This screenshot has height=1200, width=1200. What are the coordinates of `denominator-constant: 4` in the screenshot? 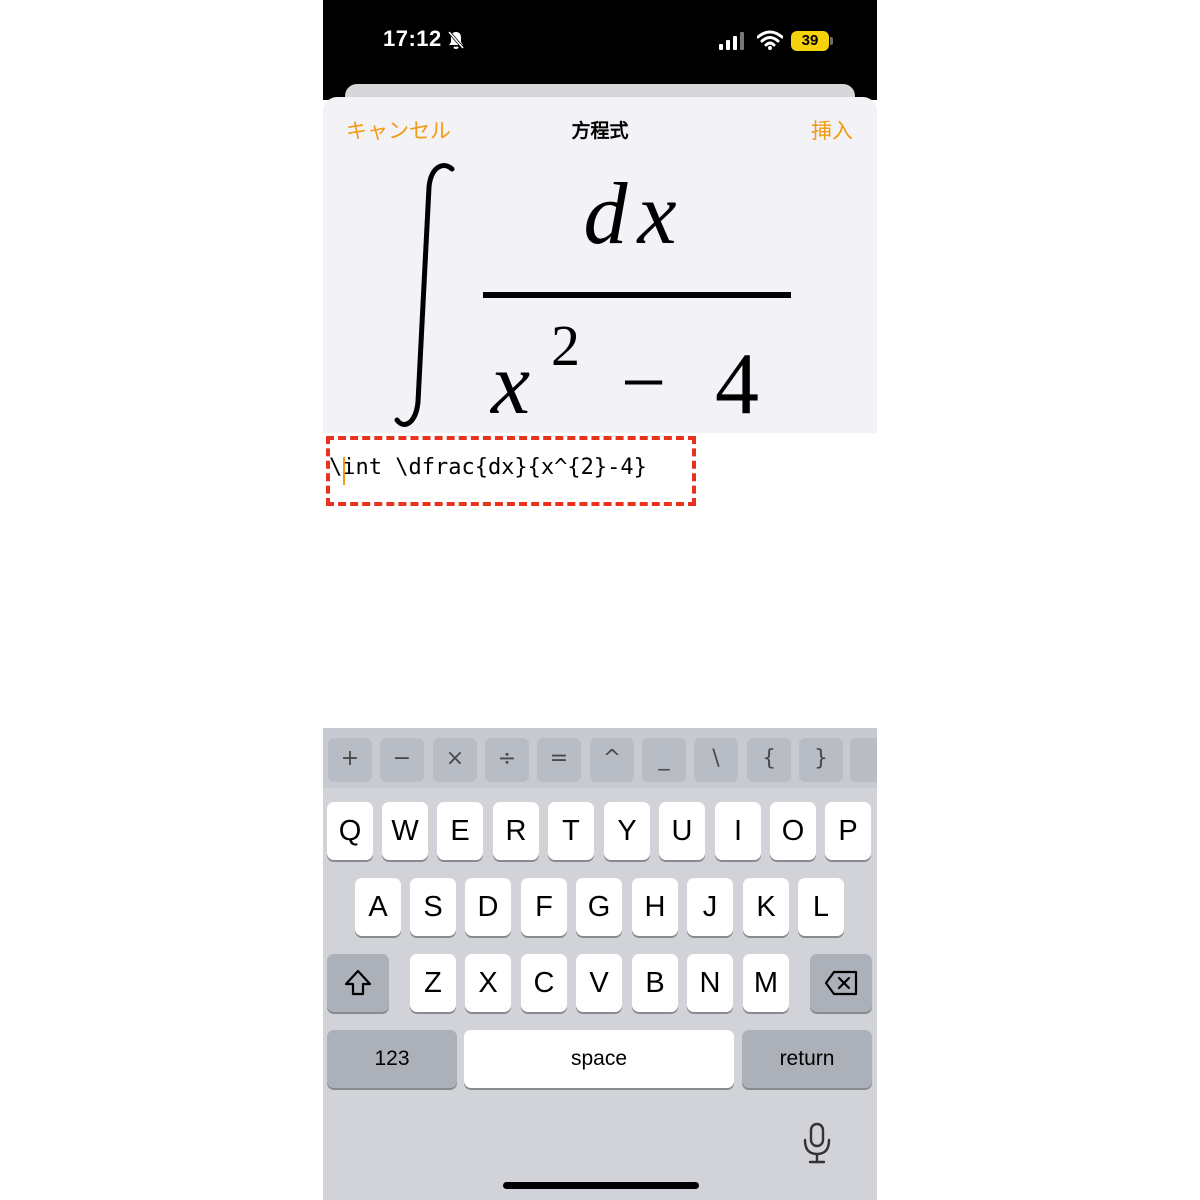 It's located at (737, 384).